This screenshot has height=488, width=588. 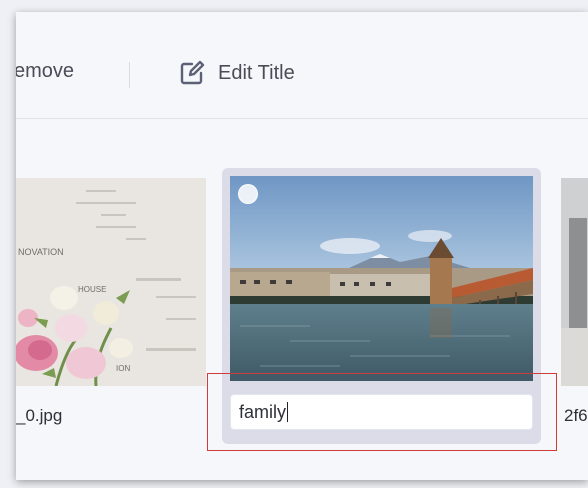 I want to click on photo-thumbnail-right, so click(x=574, y=282).